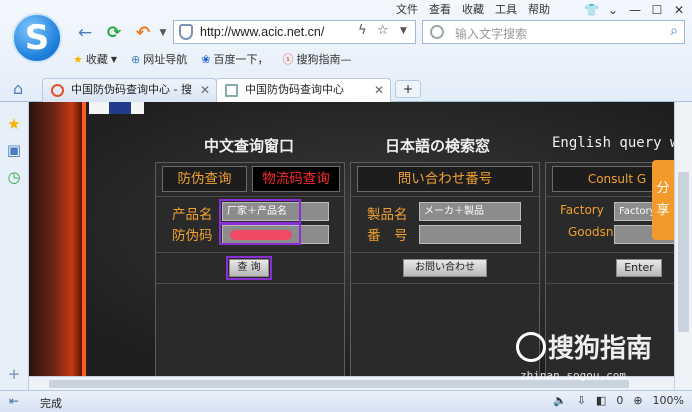 Image resolution: width=692 pixels, height=412 pixels. Describe the element at coordinates (506, 10) in the screenshot. I see `menu-tools: 工具` at that location.